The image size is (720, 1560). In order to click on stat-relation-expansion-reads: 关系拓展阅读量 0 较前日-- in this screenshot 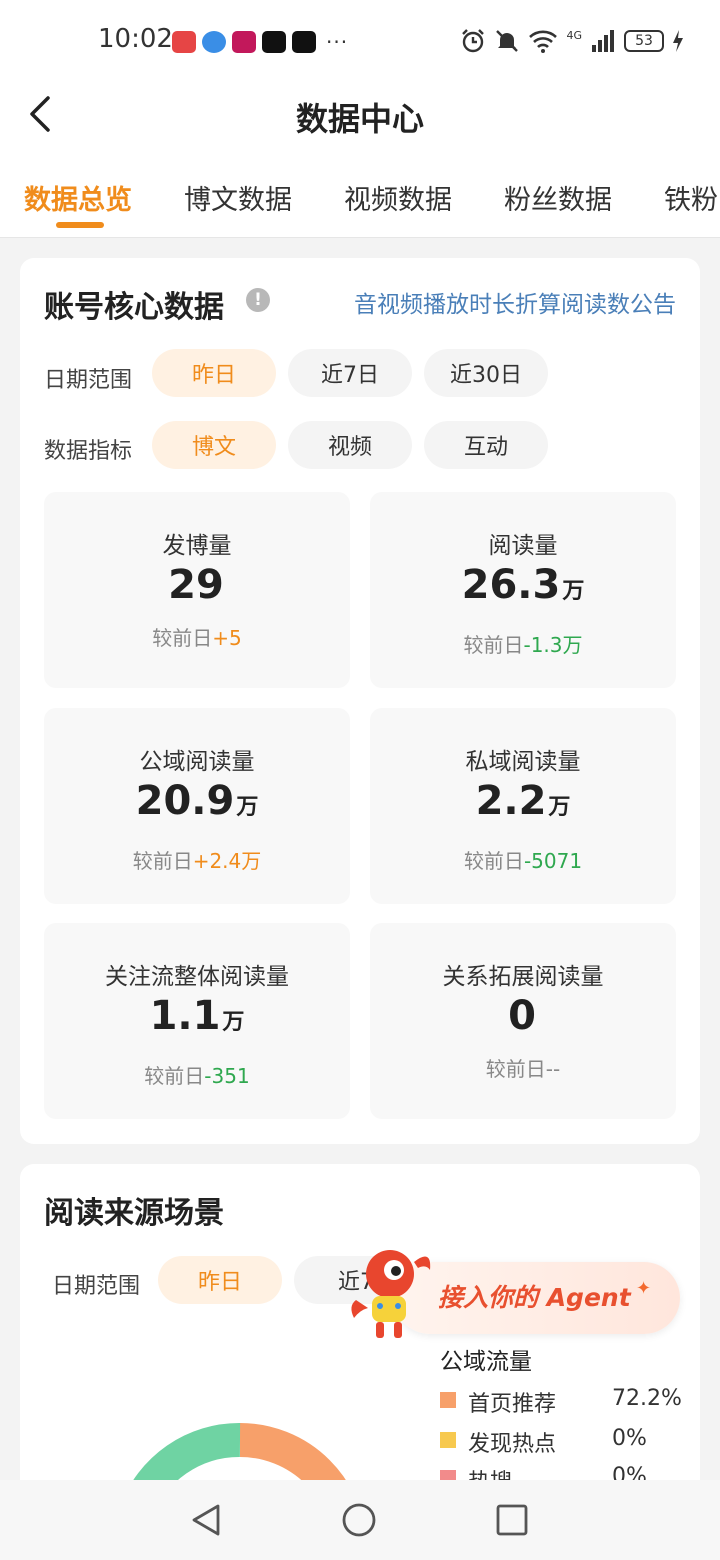, I will do `click(523, 1021)`.